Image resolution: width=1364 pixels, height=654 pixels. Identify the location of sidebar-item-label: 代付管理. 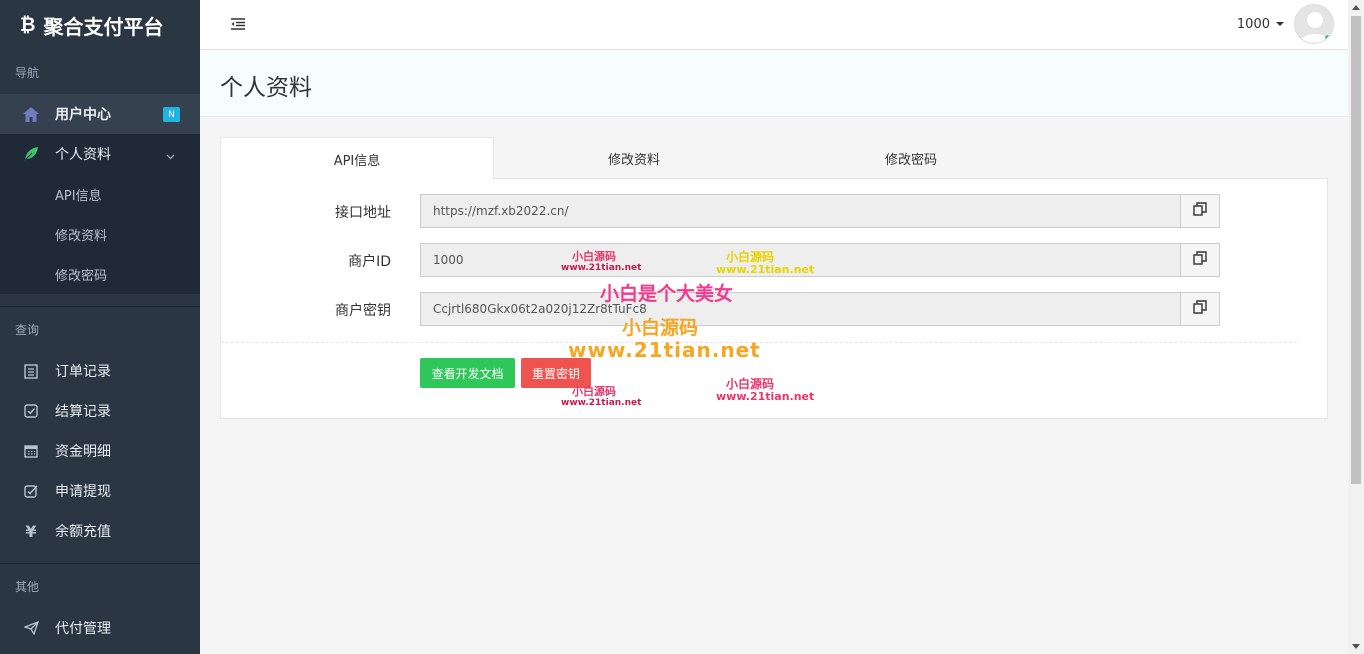
(83, 629).